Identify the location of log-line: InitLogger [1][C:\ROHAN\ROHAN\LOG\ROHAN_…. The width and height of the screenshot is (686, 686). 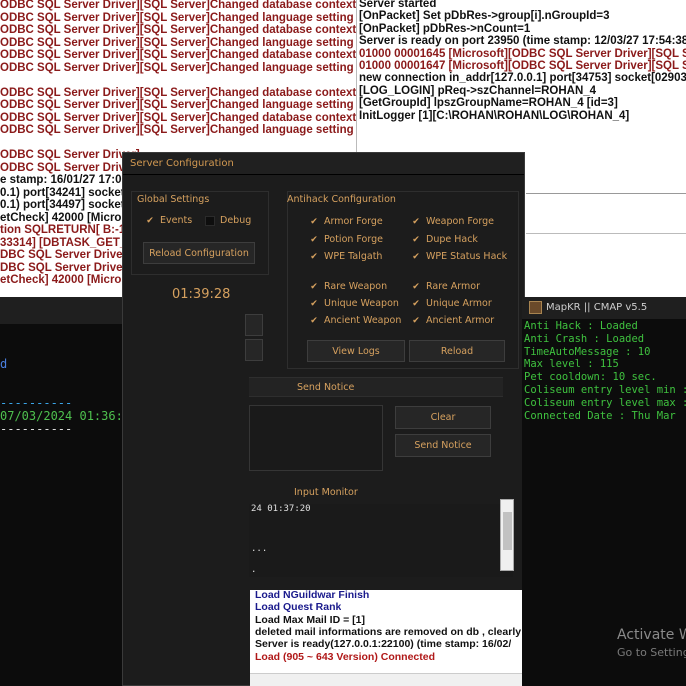
(494, 115).